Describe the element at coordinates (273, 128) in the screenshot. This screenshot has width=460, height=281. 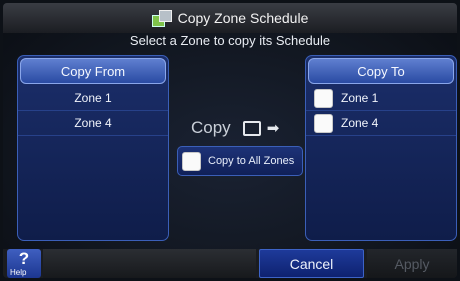
I see `right-arrow-icon: ➡` at that location.